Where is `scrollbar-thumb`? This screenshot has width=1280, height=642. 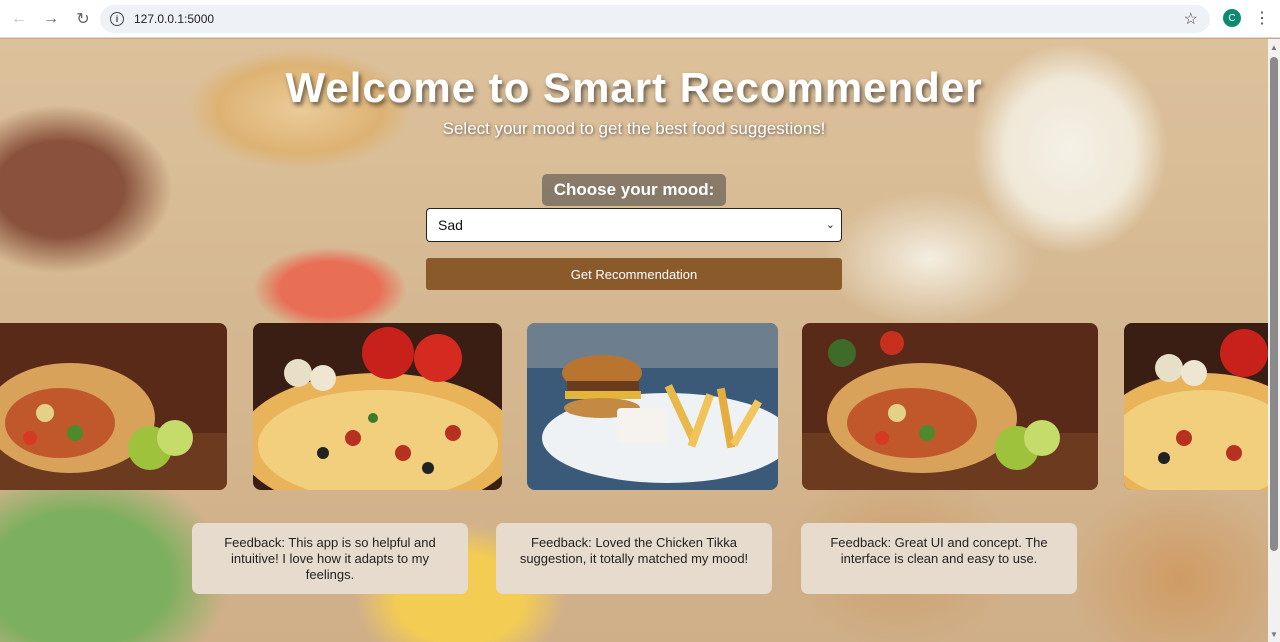
scrollbar-thumb is located at coordinates (1274, 304).